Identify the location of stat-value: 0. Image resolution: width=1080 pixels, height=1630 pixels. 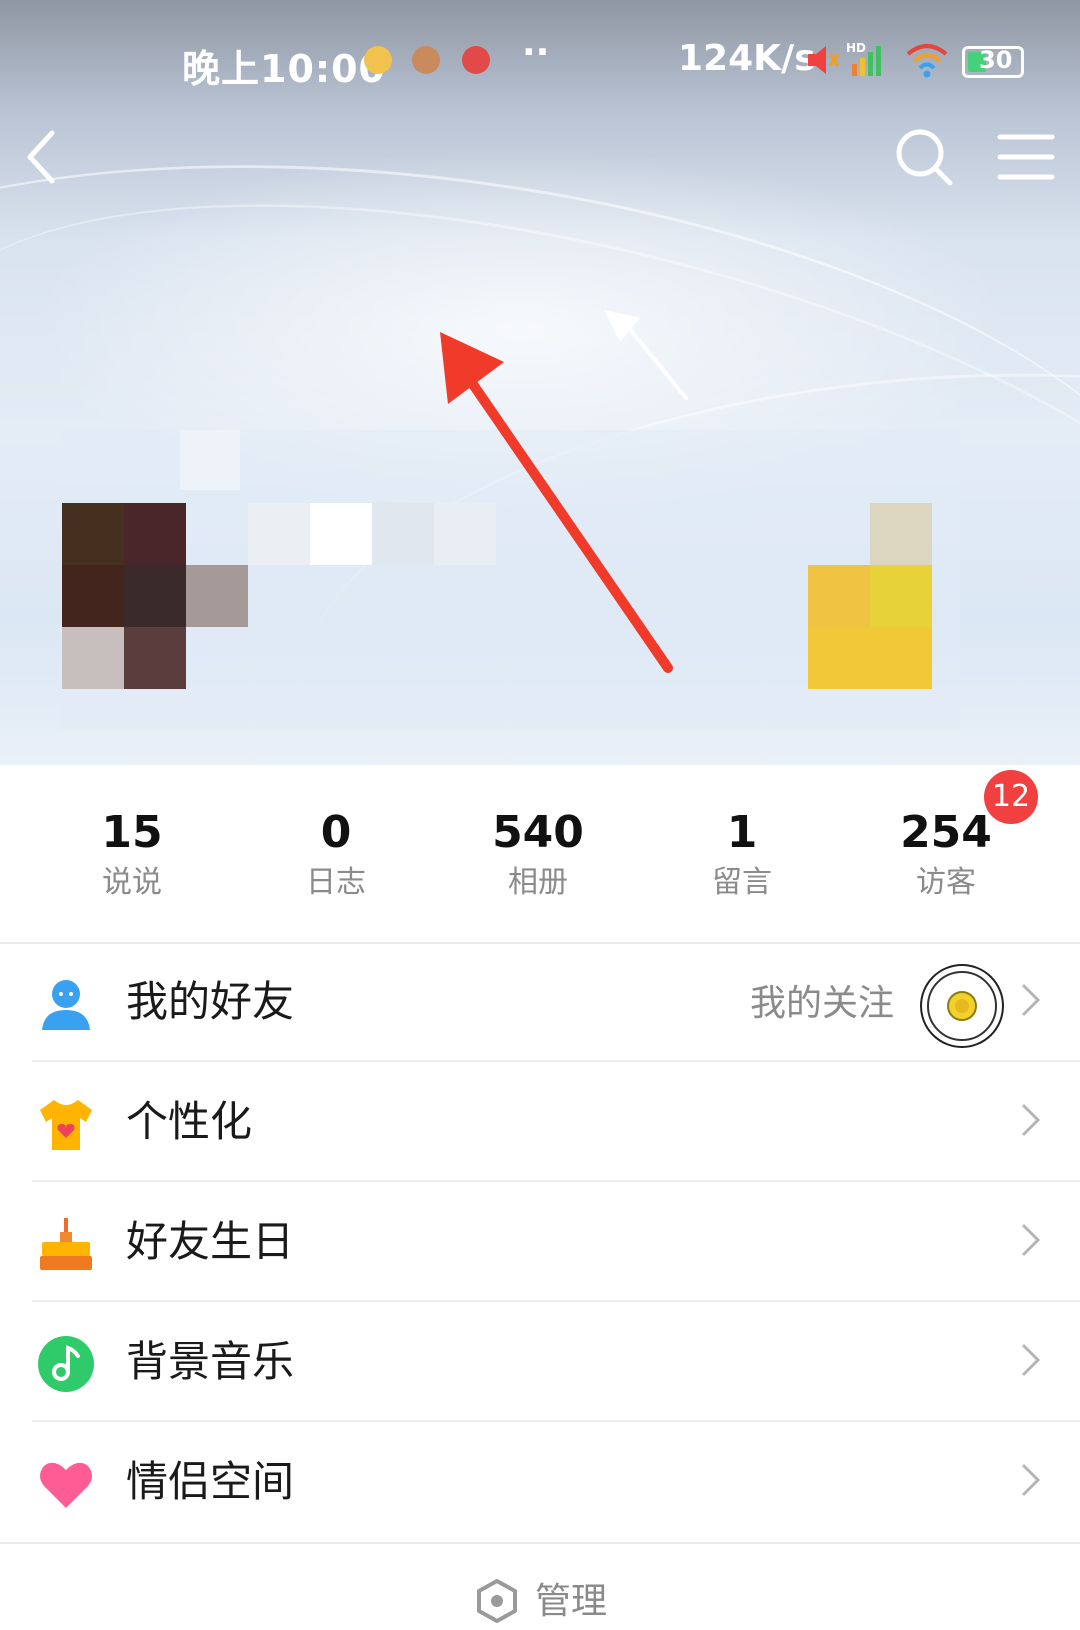
(336, 832).